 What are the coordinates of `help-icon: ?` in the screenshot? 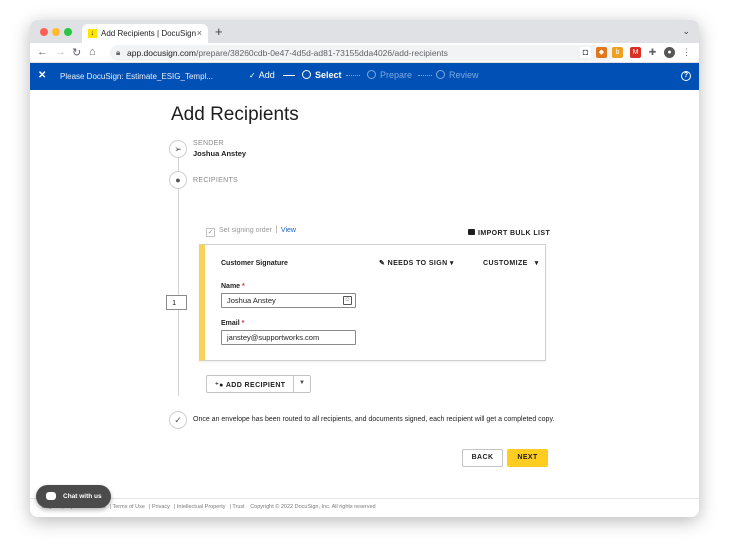 It's located at (686, 76).